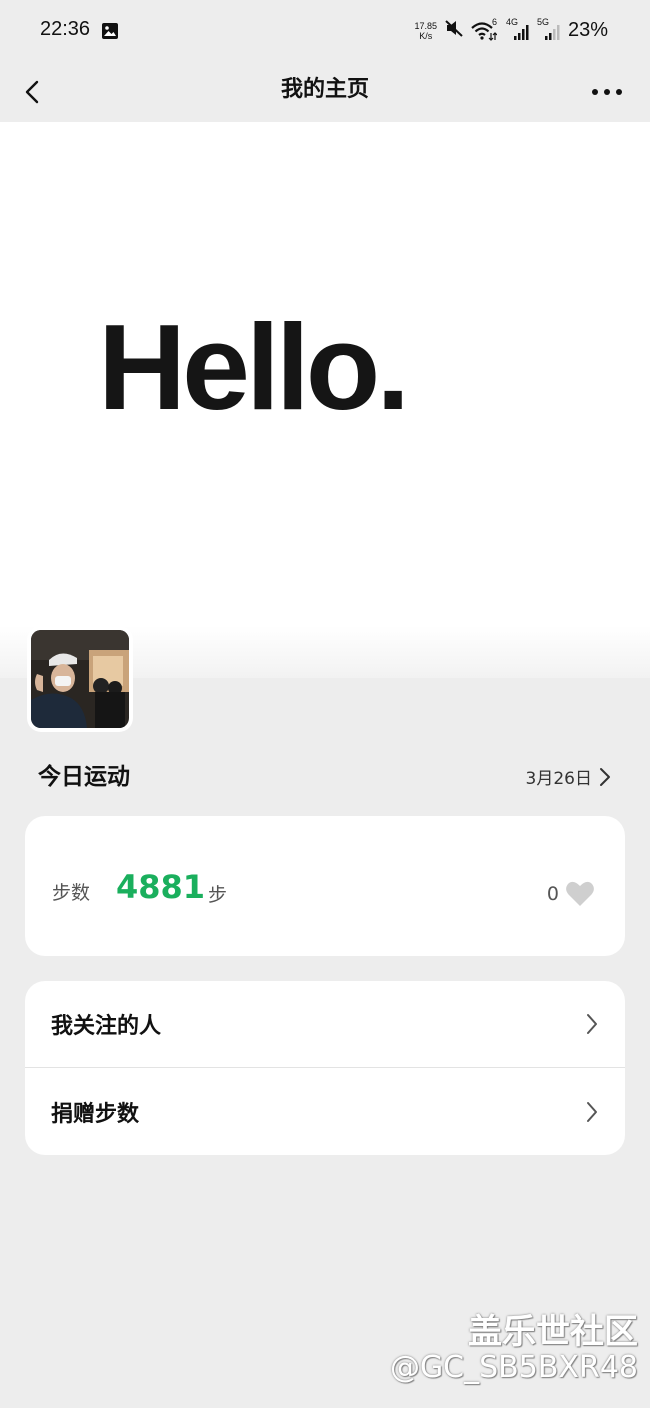 The height and width of the screenshot is (1408, 650). Describe the element at coordinates (518, 29) in the screenshot. I see `signal-4g-icon: 4G` at that location.